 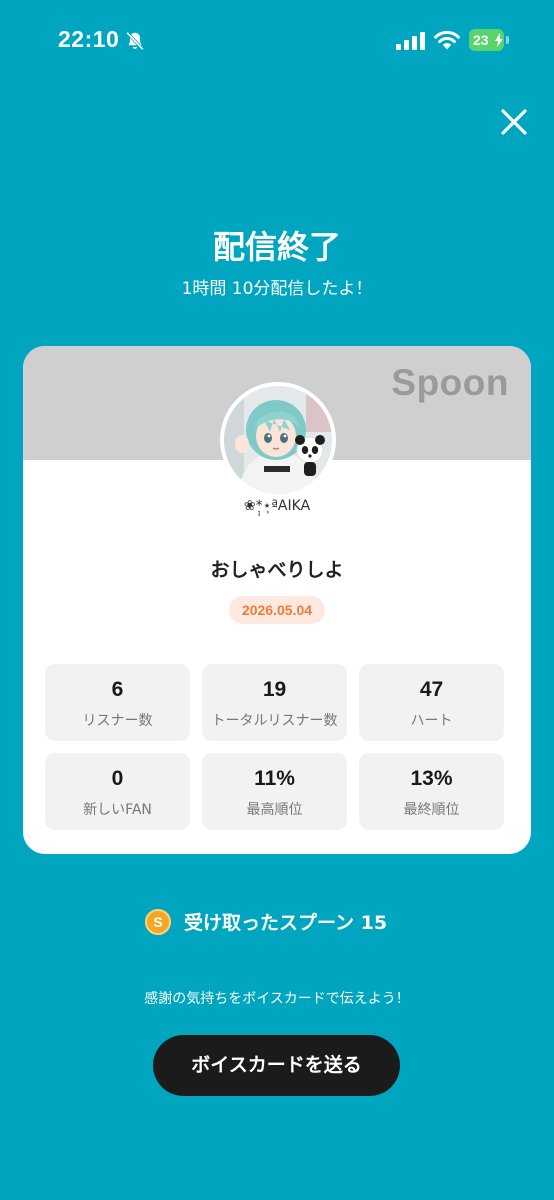 I want to click on stat-value: 11%, so click(x=274, y=778).